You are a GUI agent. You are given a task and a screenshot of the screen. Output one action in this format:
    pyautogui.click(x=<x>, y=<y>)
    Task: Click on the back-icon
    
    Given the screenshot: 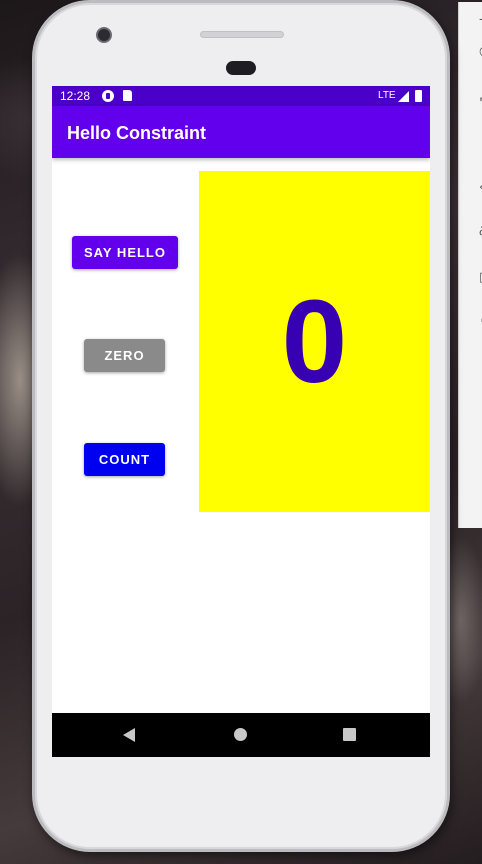 What is the action you would take?
    pyautogui.click(x=129, y=735)
    